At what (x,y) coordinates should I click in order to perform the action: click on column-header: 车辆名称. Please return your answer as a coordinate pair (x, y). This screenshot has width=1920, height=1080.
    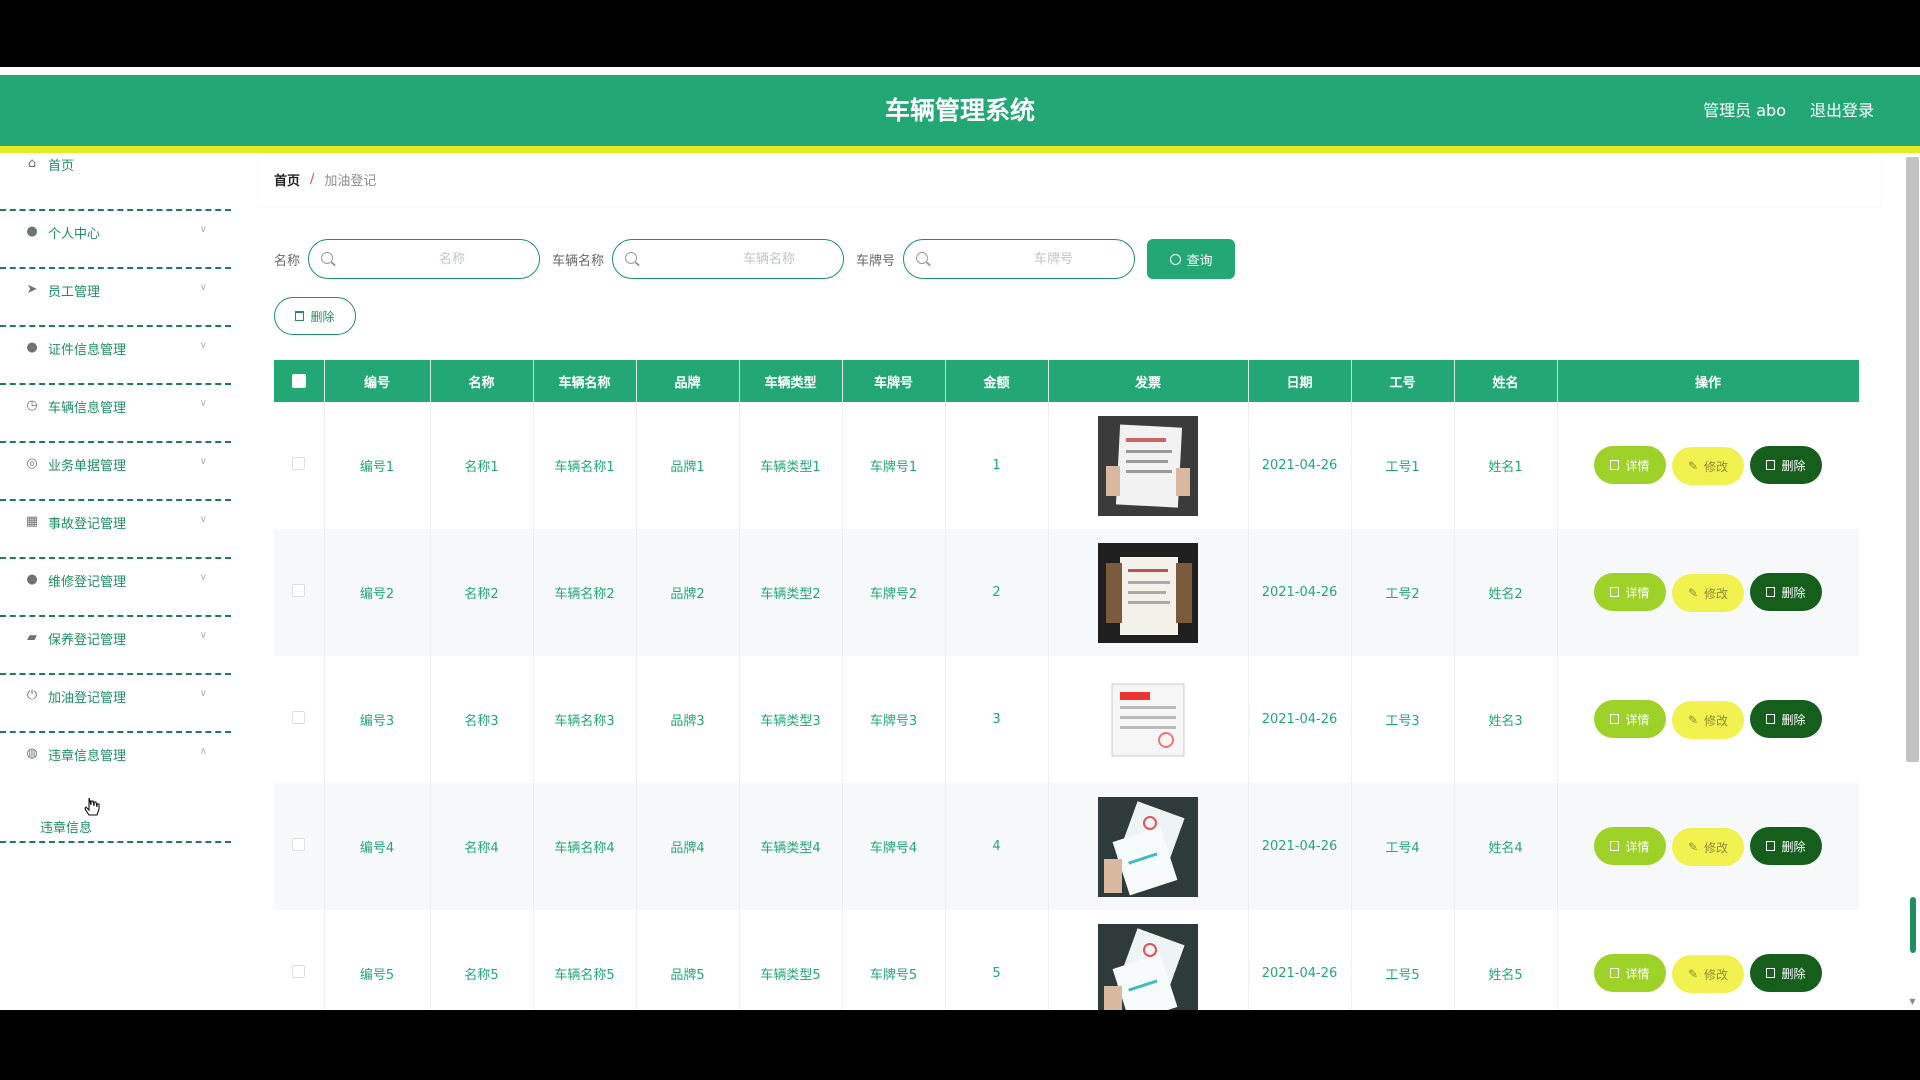
    Looking at the image, I should click on (585, 381).